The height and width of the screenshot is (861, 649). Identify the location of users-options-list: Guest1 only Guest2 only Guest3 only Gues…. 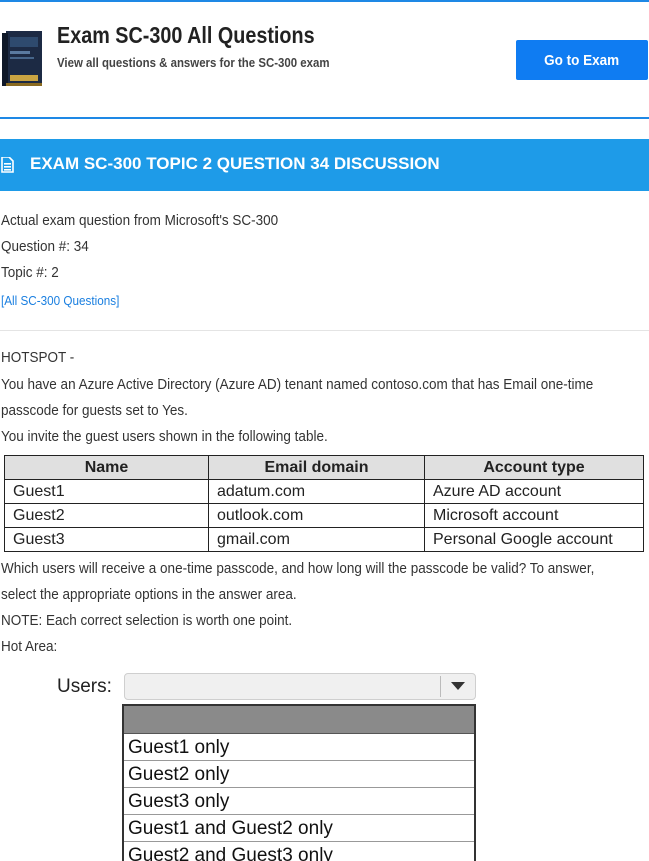
(299, 782).